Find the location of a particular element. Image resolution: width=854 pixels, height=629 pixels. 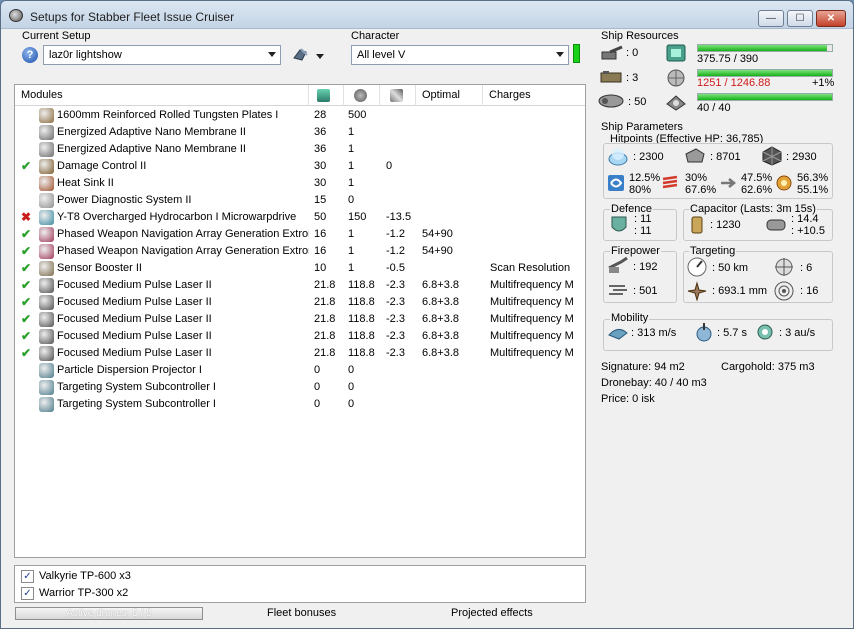

dps-value: : 501 is located at coordinates (645, 291).